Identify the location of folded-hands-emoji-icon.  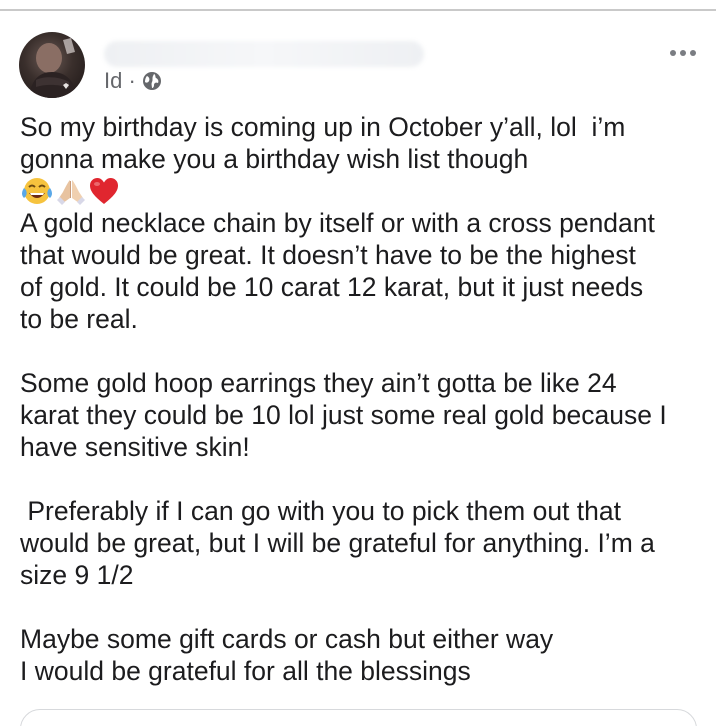
(71, 192).